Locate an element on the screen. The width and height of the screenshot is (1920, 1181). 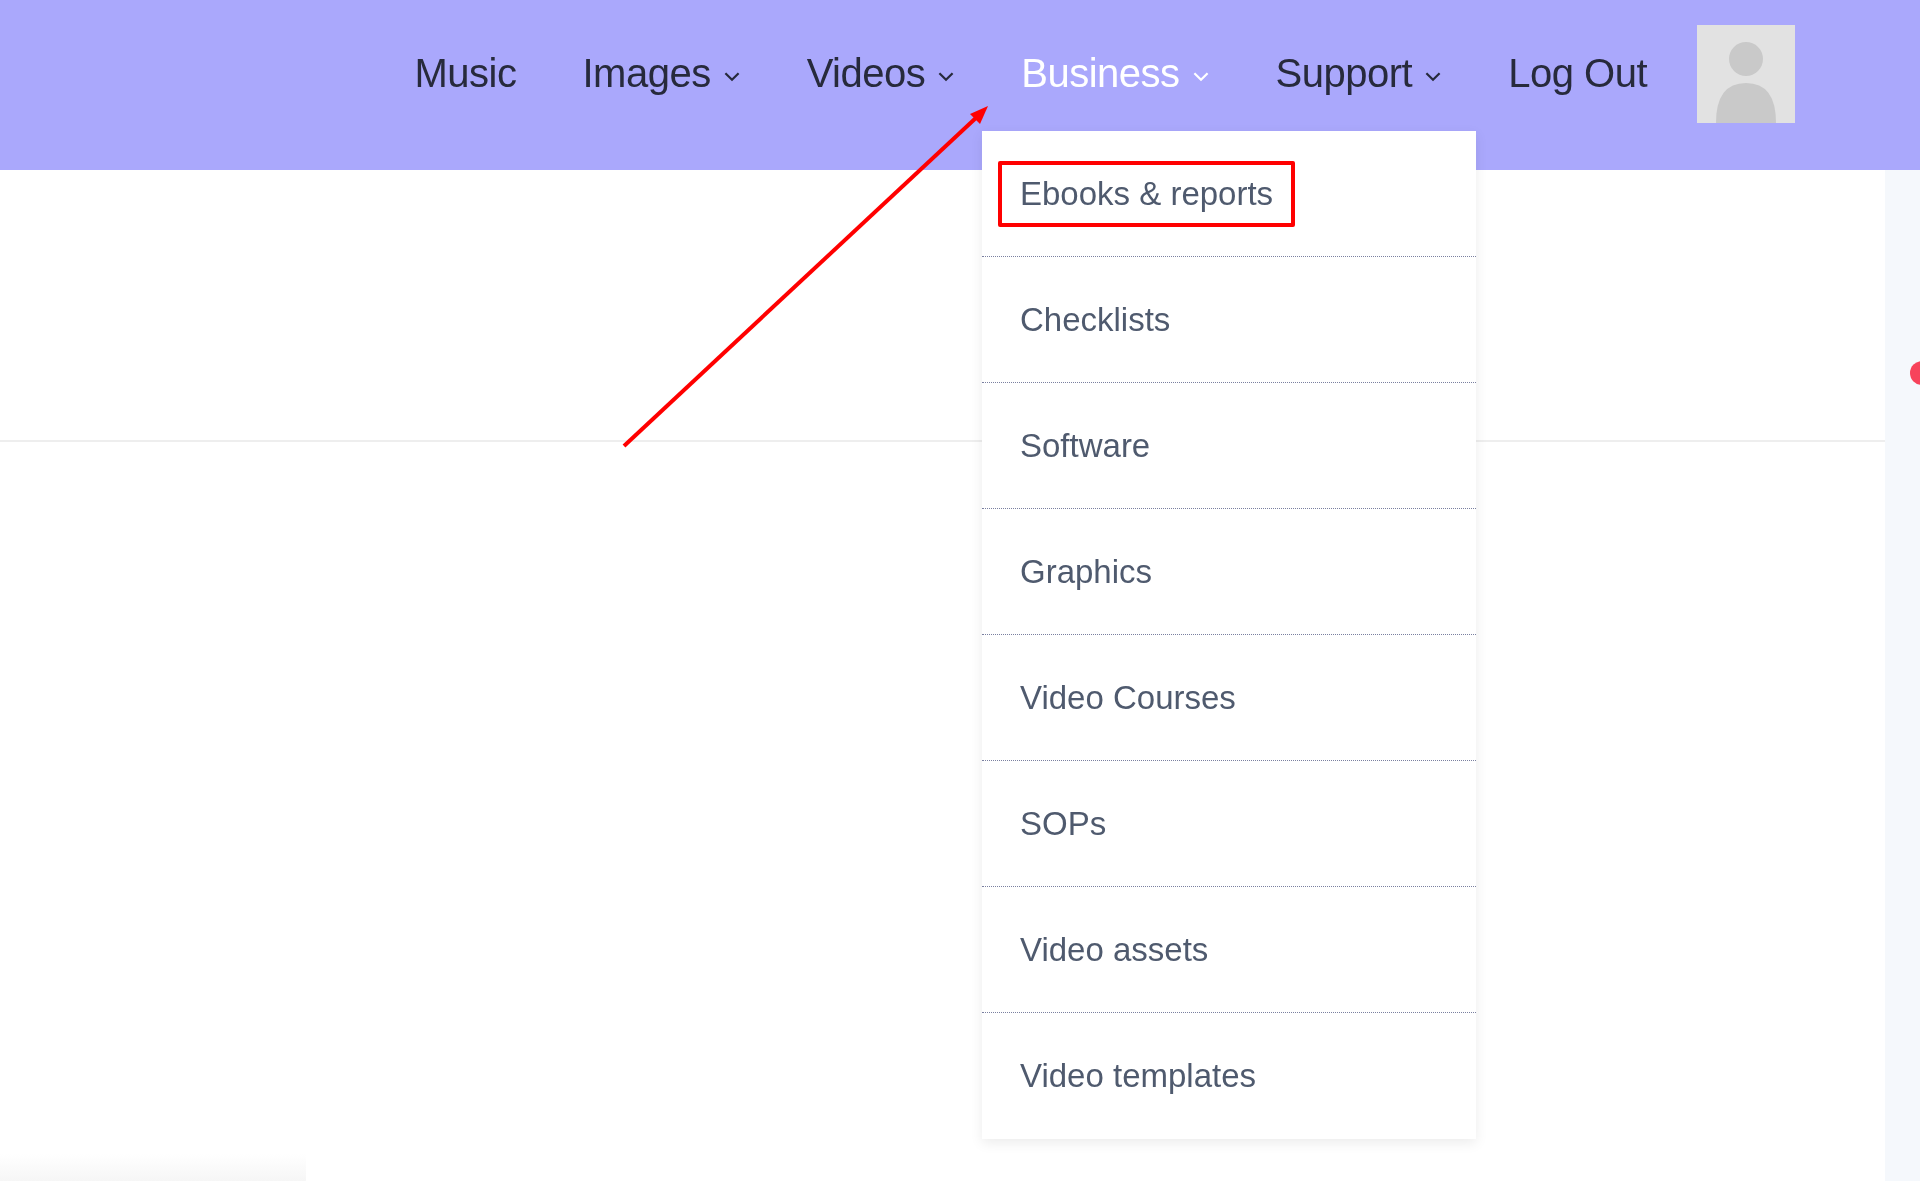
nav-link: Videos is located at coordinates (881, 73).